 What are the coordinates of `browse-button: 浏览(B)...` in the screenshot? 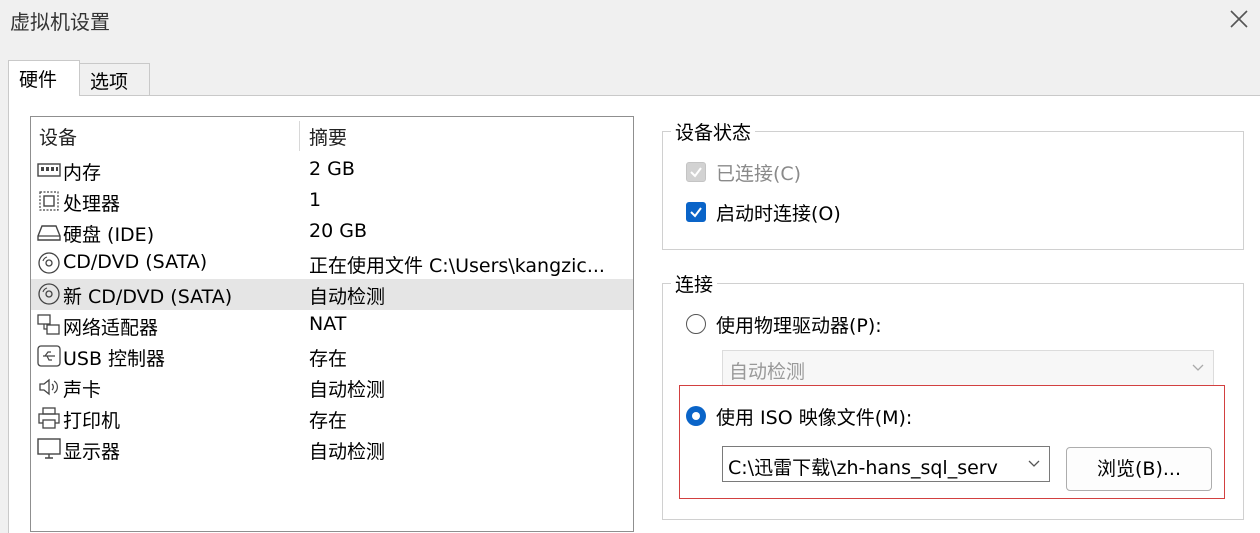 It's located at (1139, 469).